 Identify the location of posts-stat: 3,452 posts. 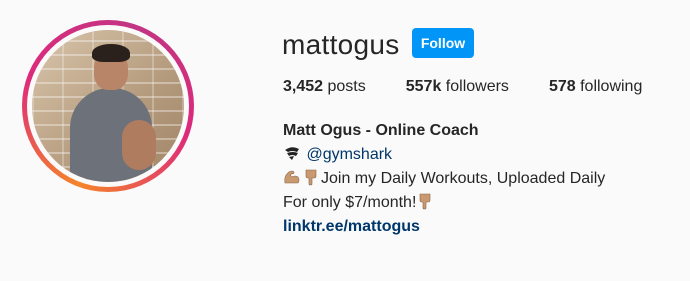
(324, 87).